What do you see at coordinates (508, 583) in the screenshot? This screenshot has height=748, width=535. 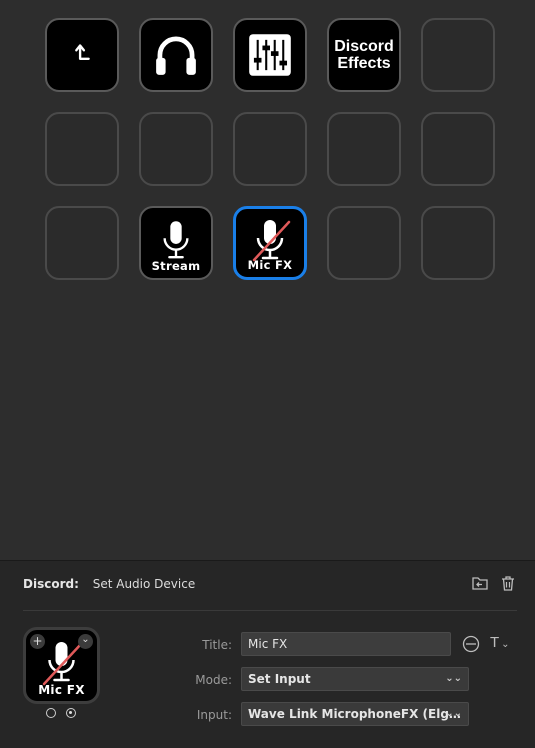 I see `trash-icon` at bounding box center [508, 583].